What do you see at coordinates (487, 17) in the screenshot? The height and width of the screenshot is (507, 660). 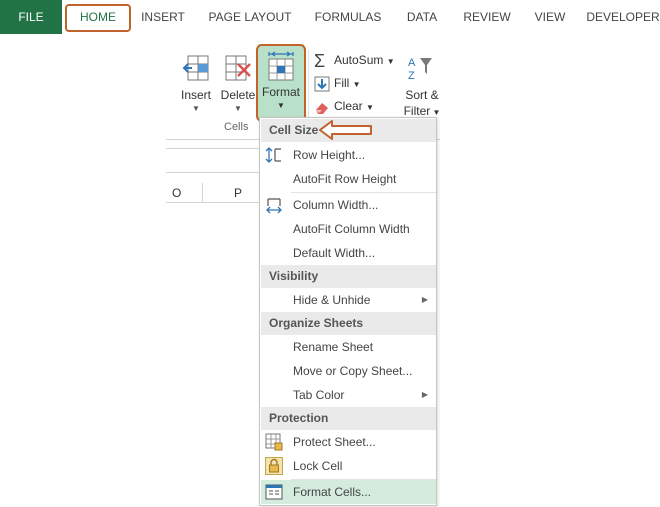 I see `tab-review: REVIEW` at bounding box center [487, 17].